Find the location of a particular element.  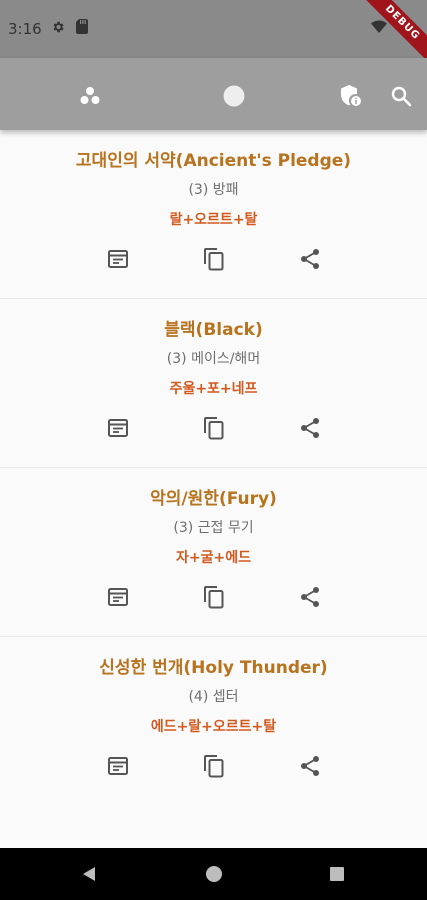

shield-info-icon is located at coordinates (350, 96).